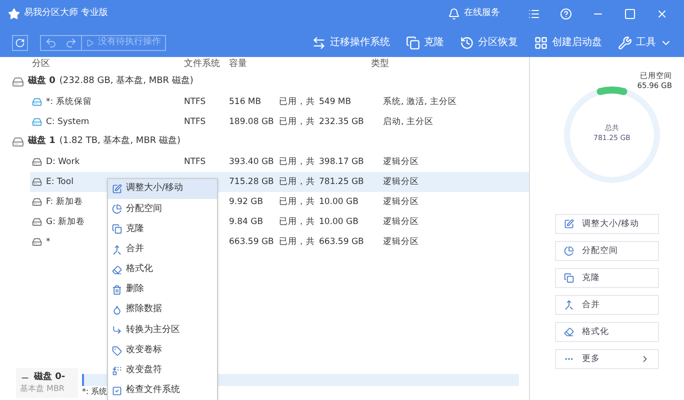 The image size is (684, 400). Describe the element at coordinates (251, 182) in the screenshot. I see `used-cell-text: 715.28 GB` at that location.